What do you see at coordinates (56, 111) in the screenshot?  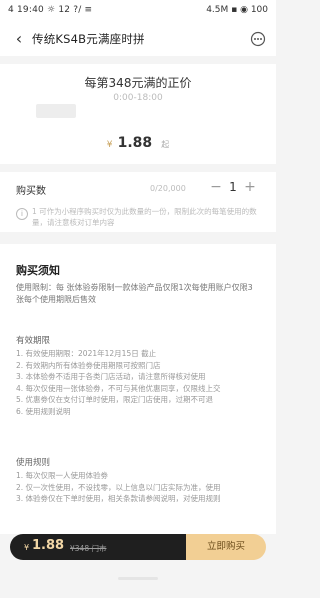 I see `product-tag` at bounding box center [56, 111].